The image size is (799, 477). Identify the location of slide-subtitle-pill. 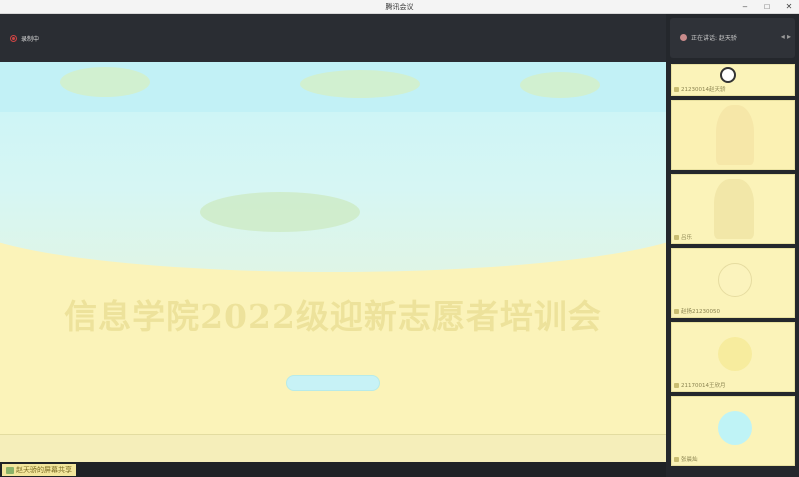
(333, 383).